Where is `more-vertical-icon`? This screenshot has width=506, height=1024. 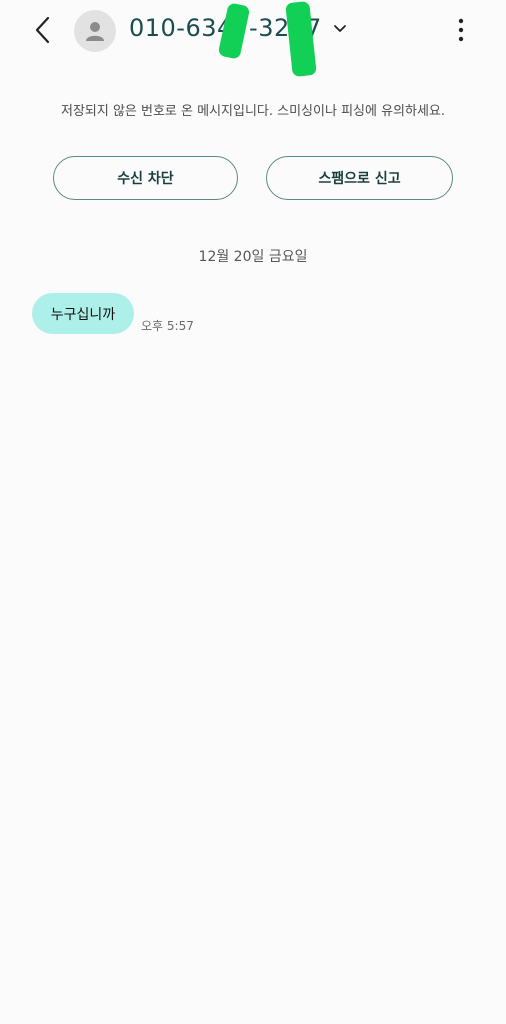
more-vertical-icon is located at coordinates (461, 30).